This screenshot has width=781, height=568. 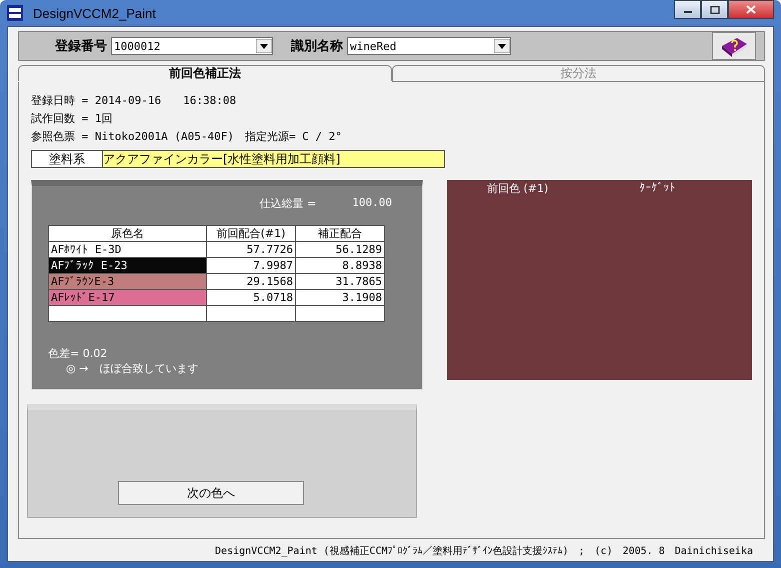 I want to click on table-cell: AFﾌﾞﾗｳﾝE-3, so click(x=127, y=282).